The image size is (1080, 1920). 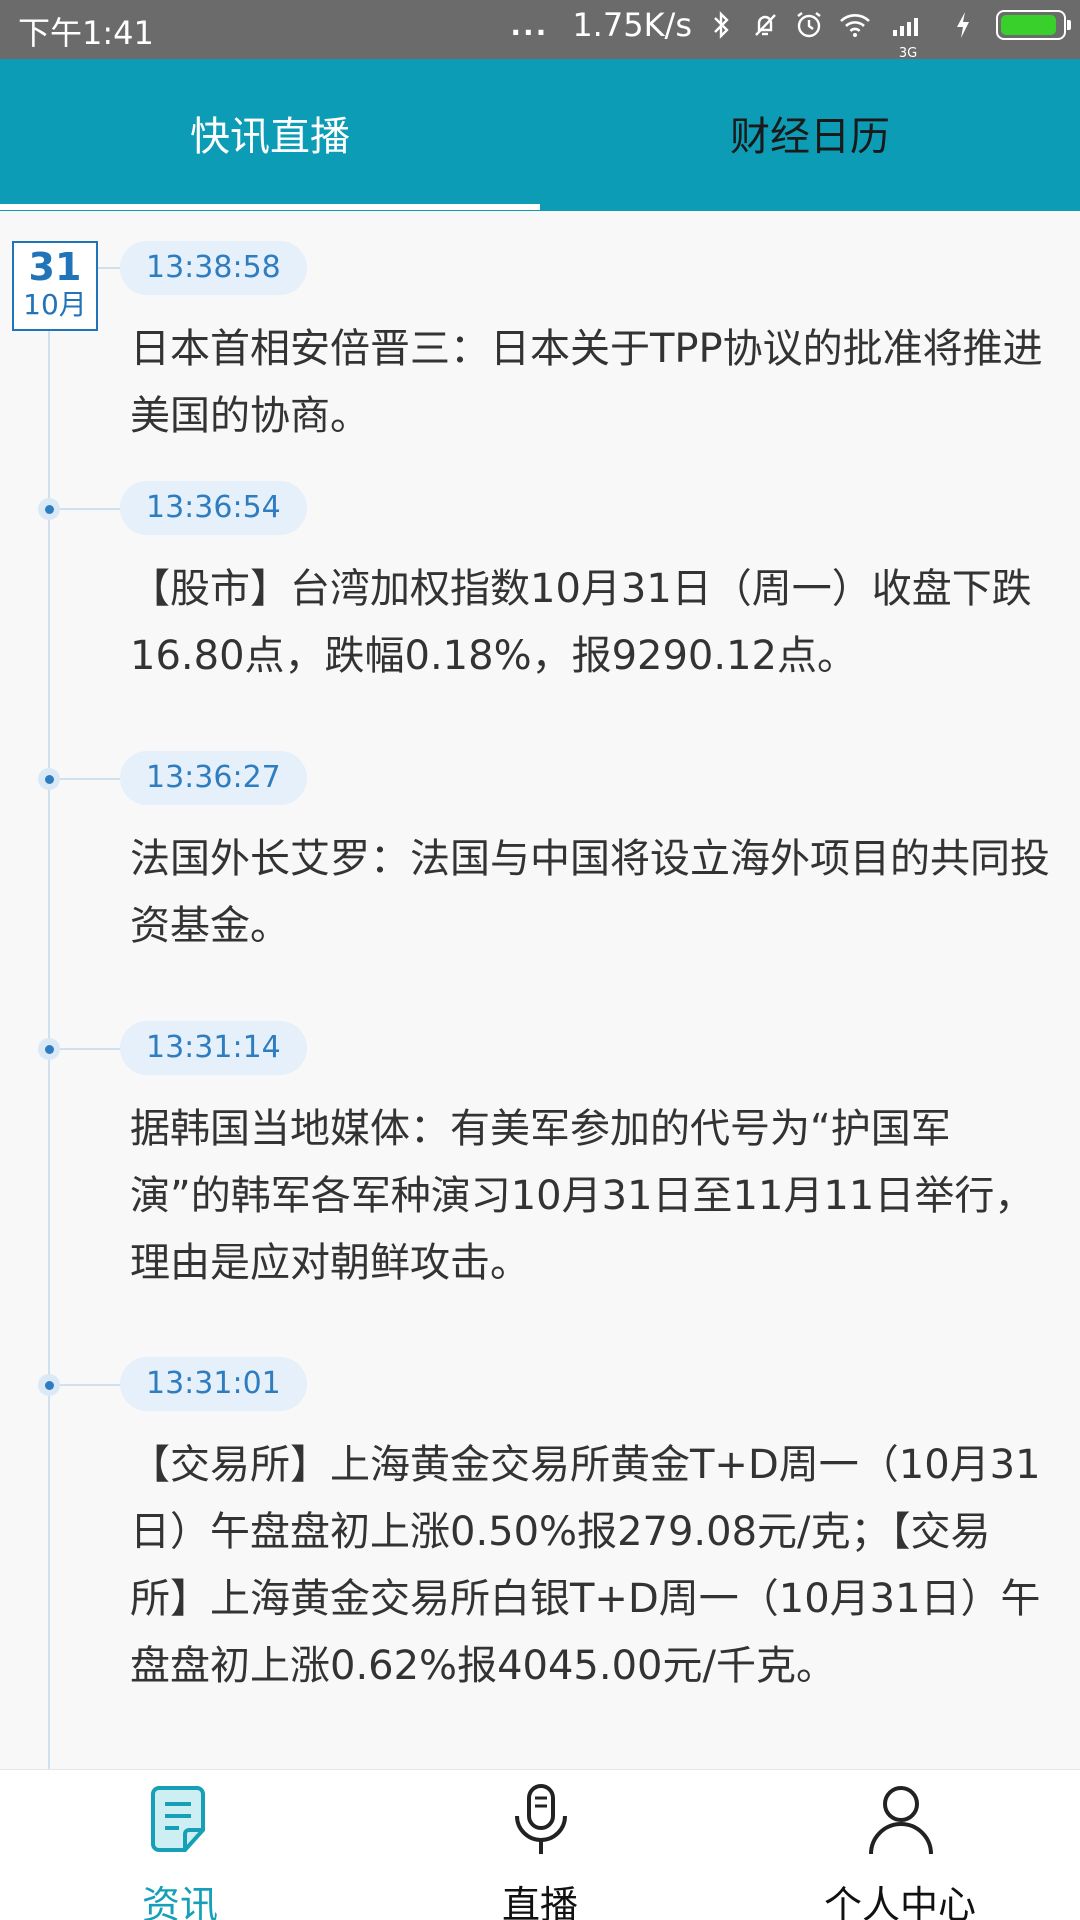 I want to click on news-time: 13:36:27, so click(x=213, y=778).